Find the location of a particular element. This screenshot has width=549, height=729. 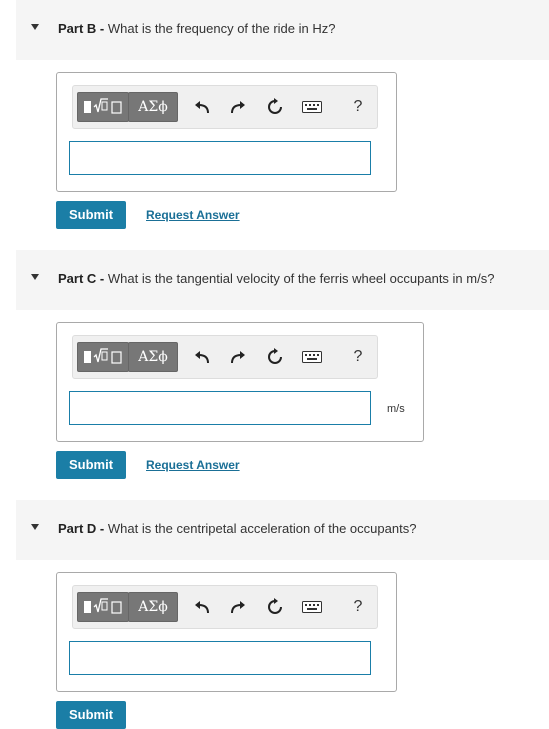

part-b-label: Part B - is located at coordinates (81, 28).